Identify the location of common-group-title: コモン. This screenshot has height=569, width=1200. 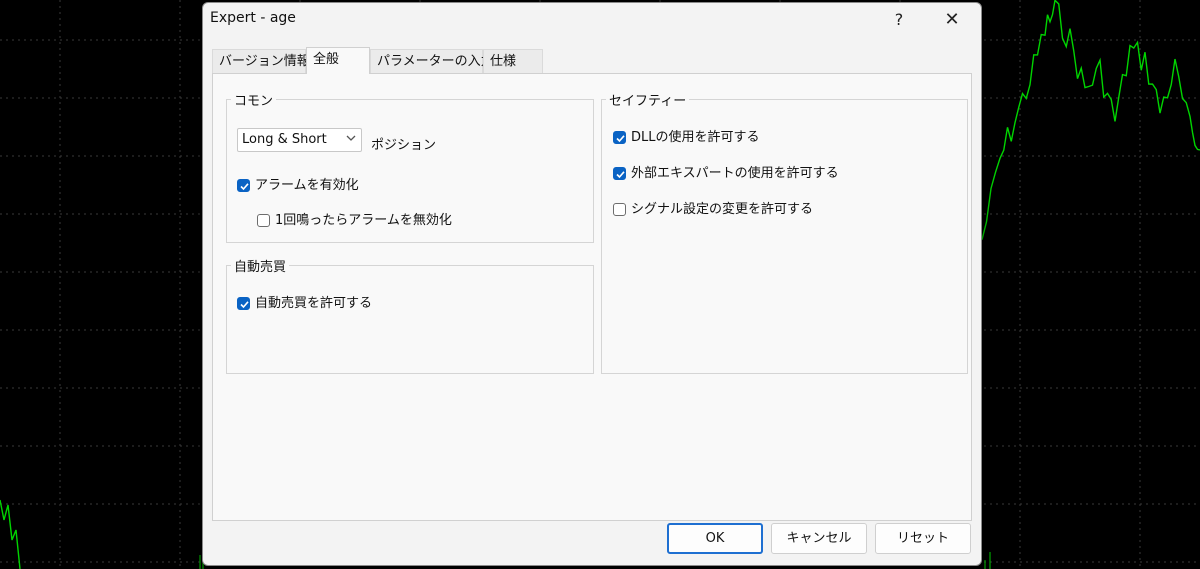
(254, 99).